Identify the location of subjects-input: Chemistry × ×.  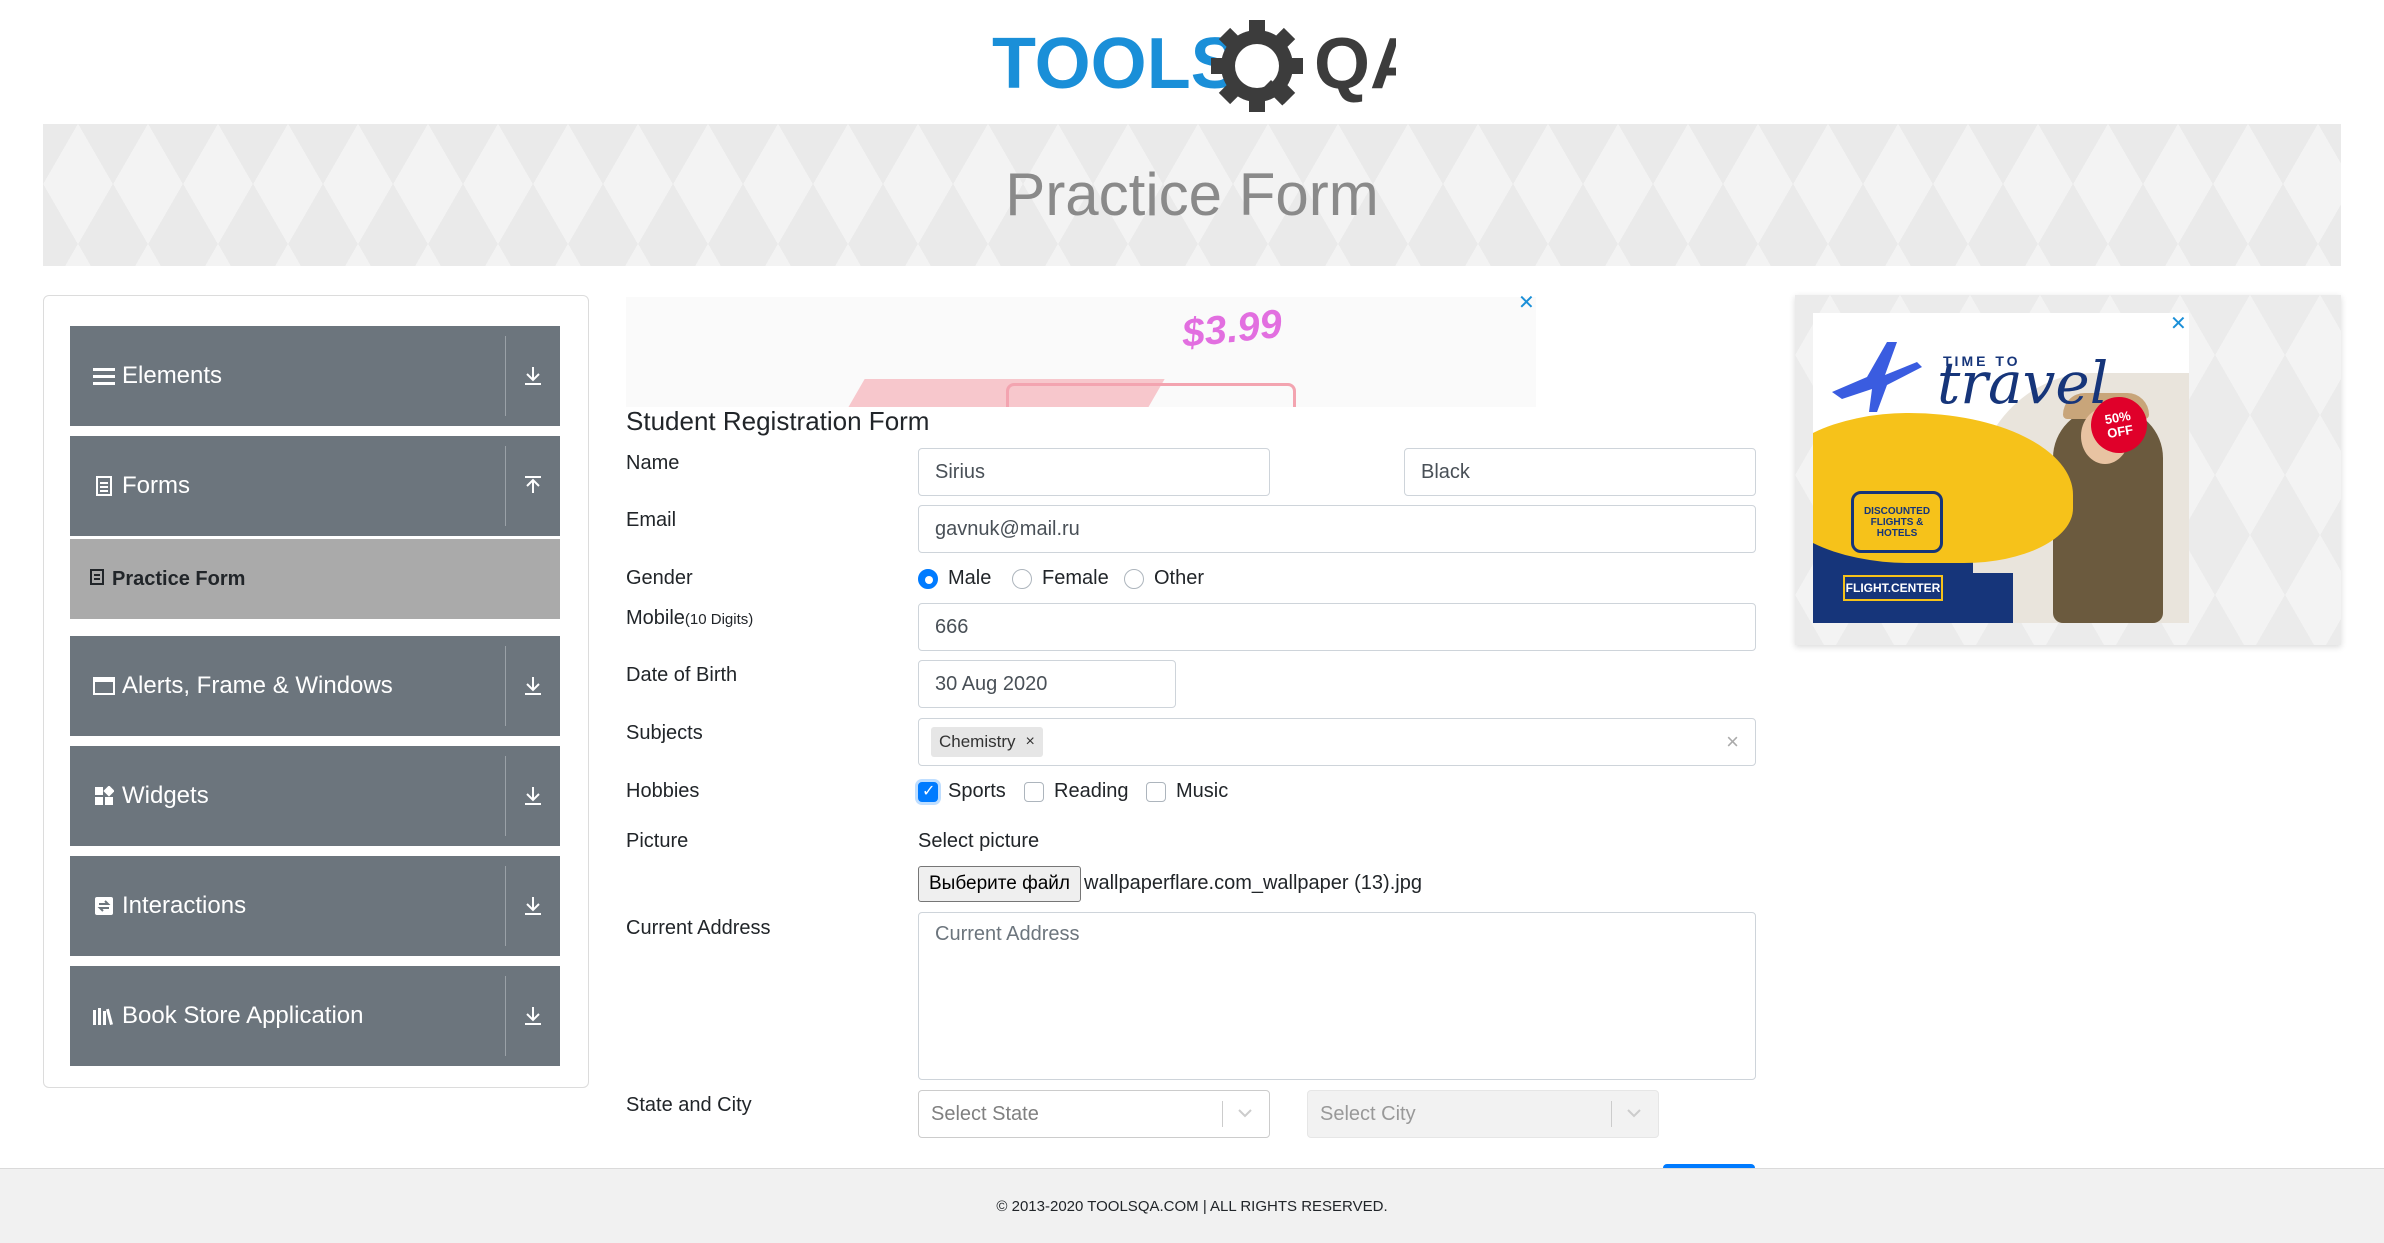
(1337, 742).